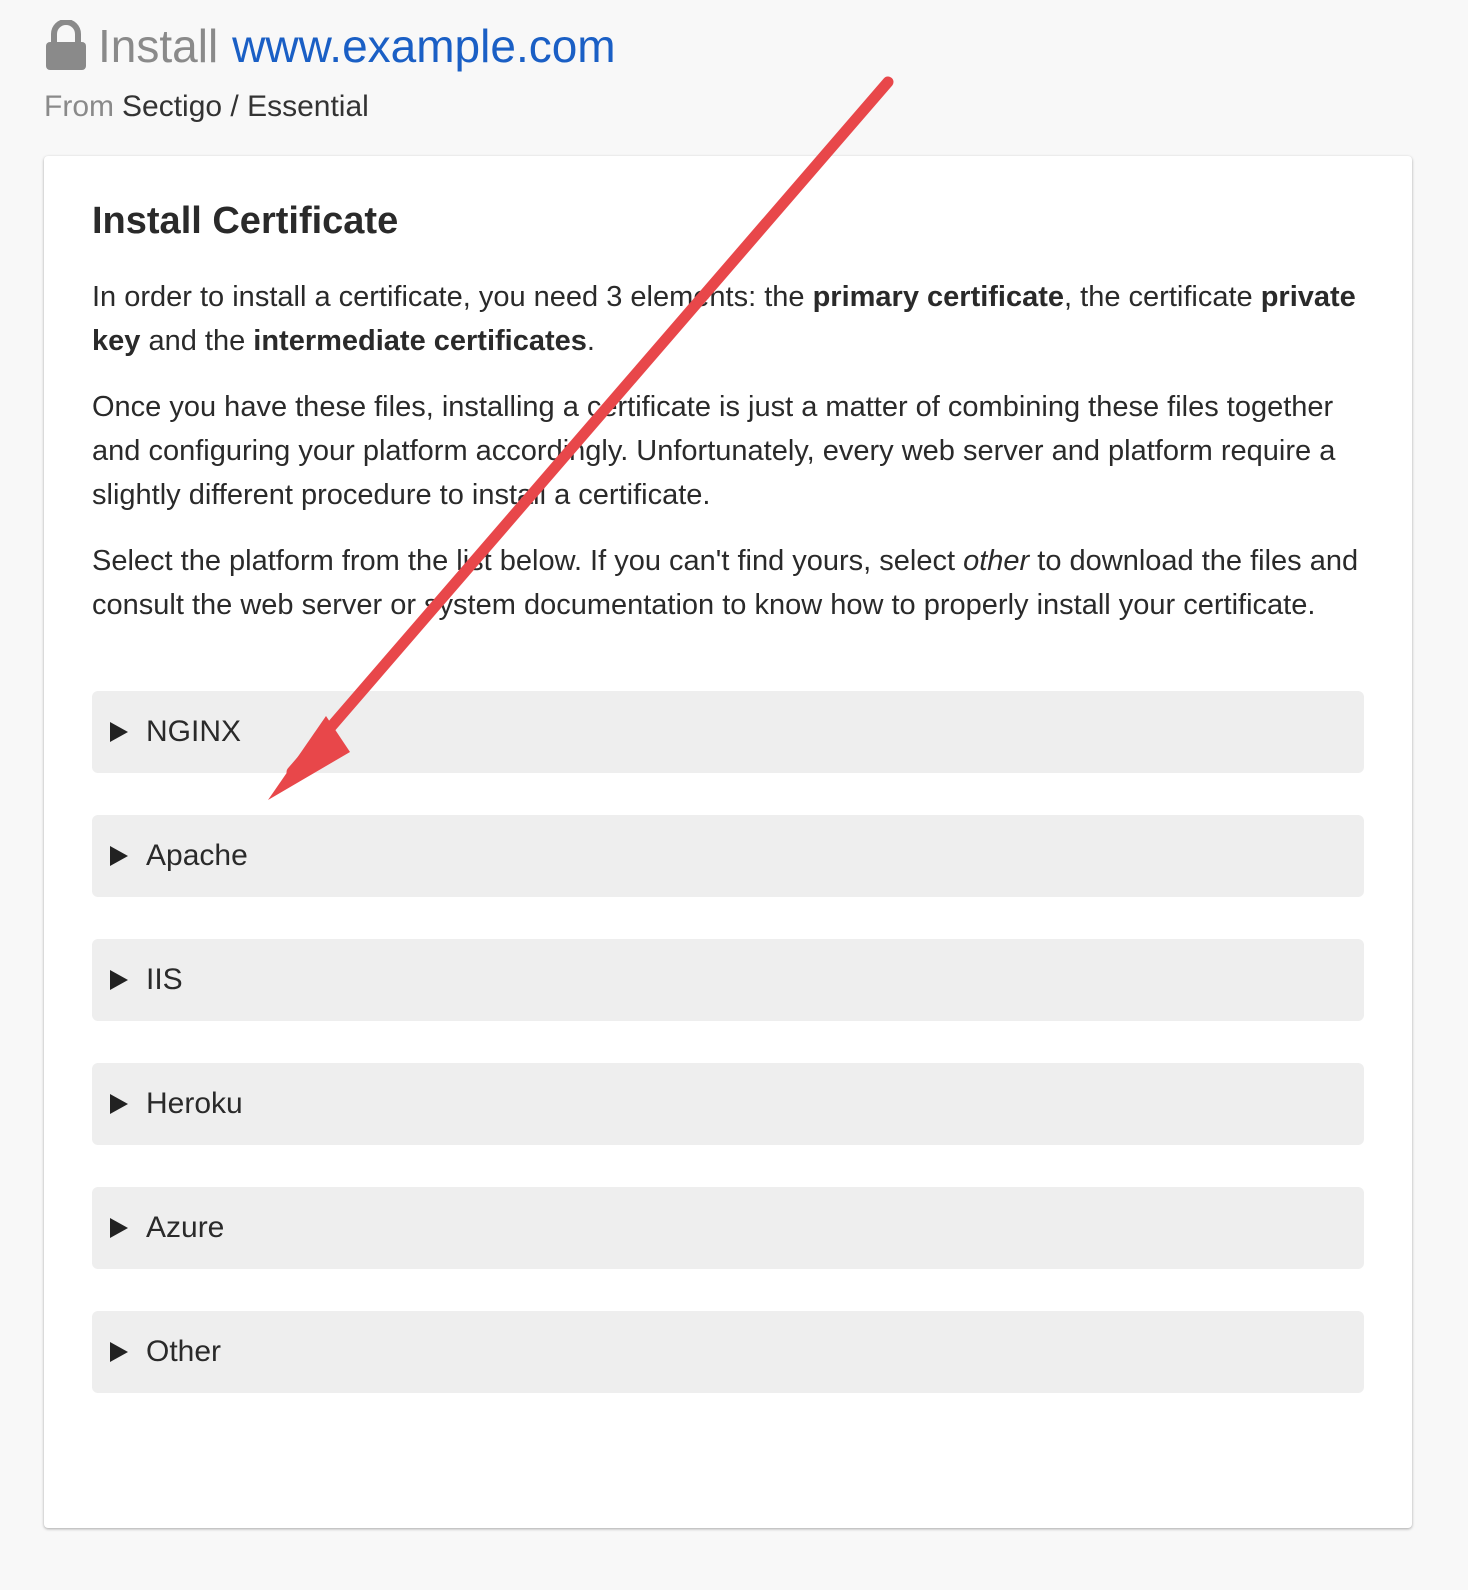 This screenshot has width=1468, height=1590. What do you see at coordinates (728, 1104) in the screenshot?
I see `platform-heroku: Heroku` at bounding box center [728, 1104].